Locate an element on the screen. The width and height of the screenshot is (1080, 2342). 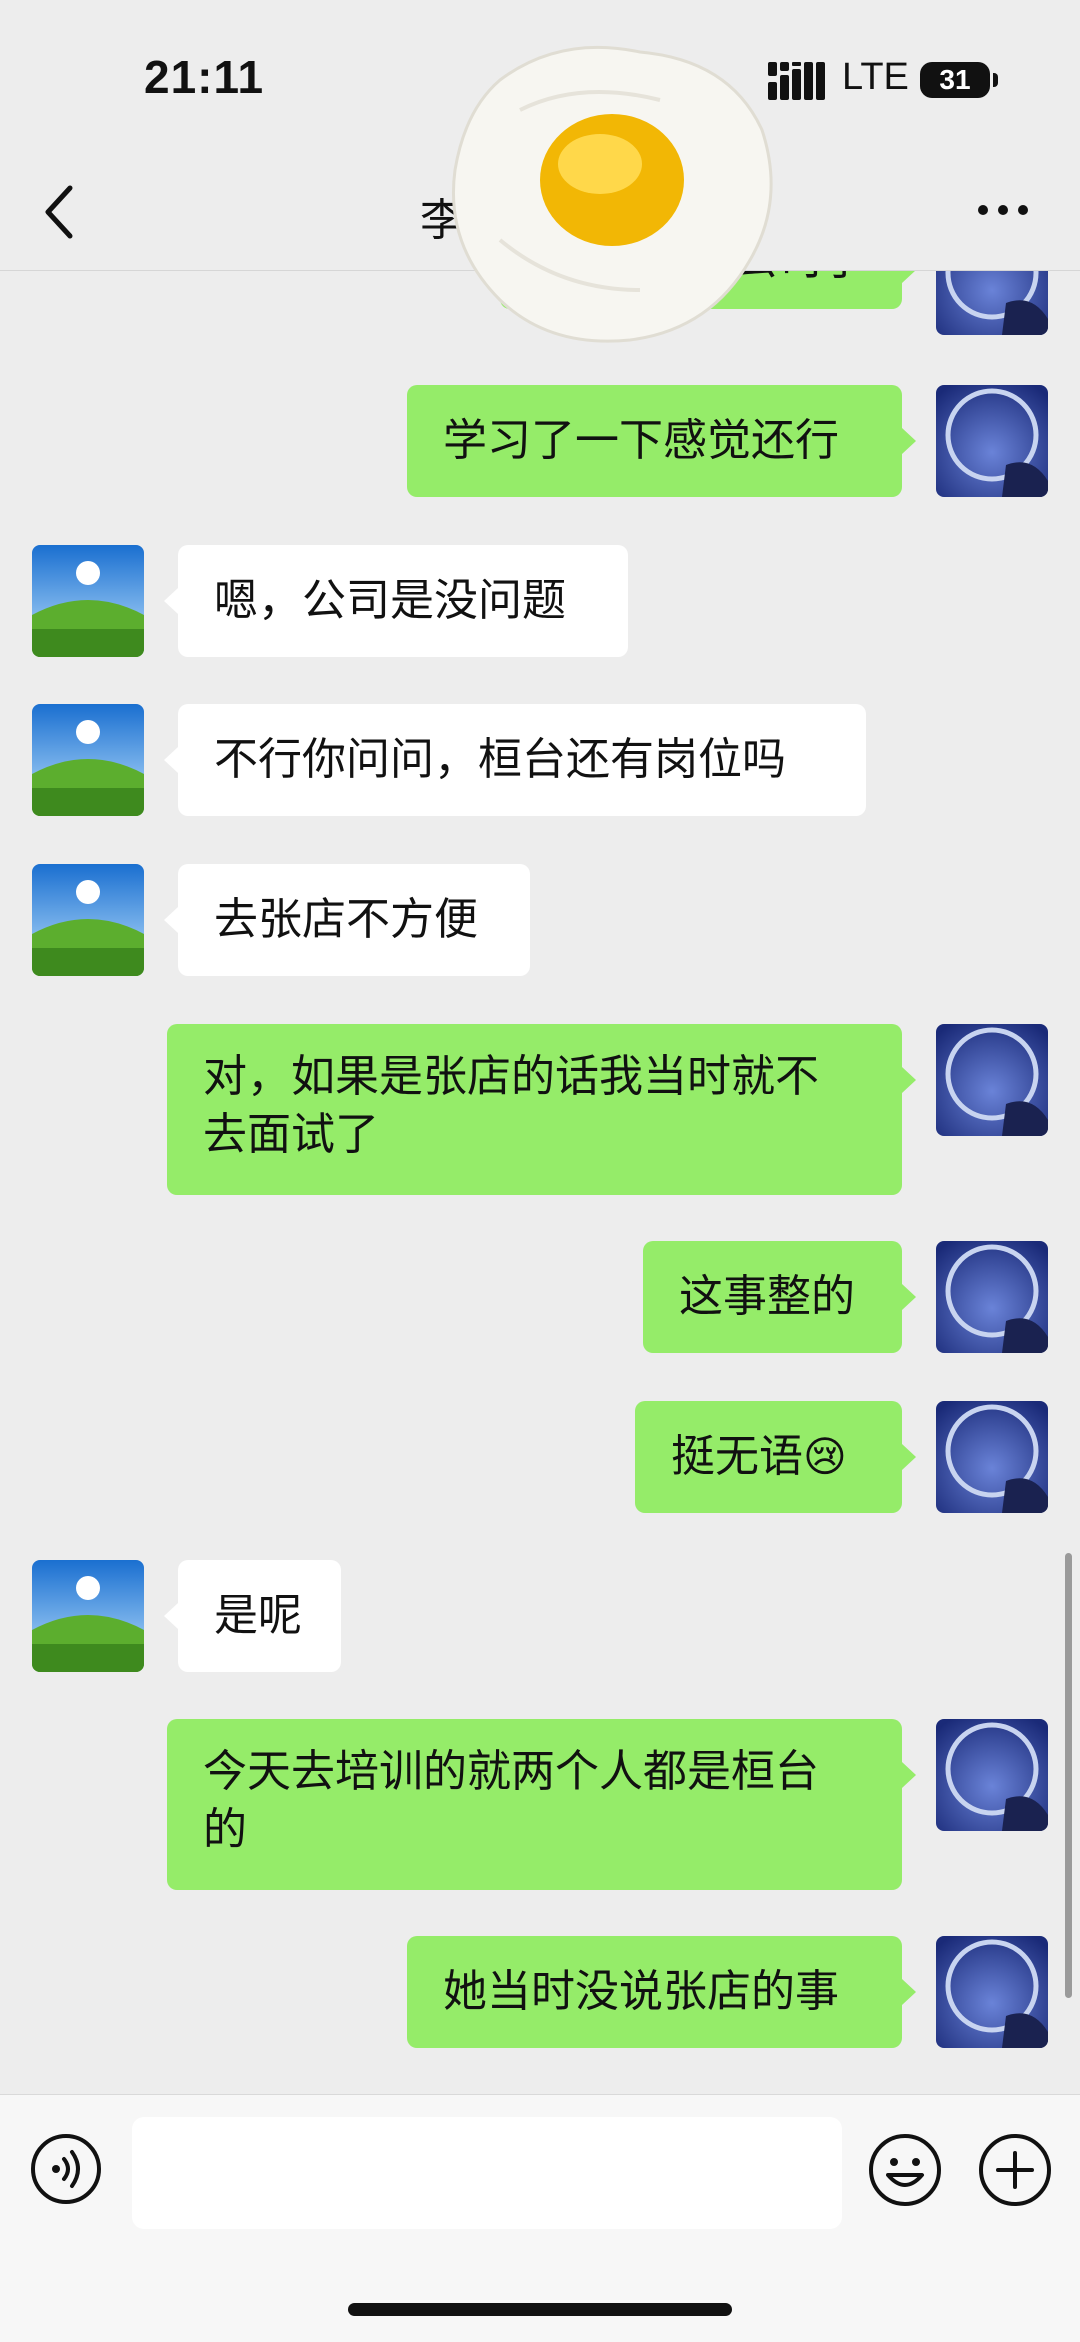
message-text: 是呢 is located at coordinates (258, 1615).